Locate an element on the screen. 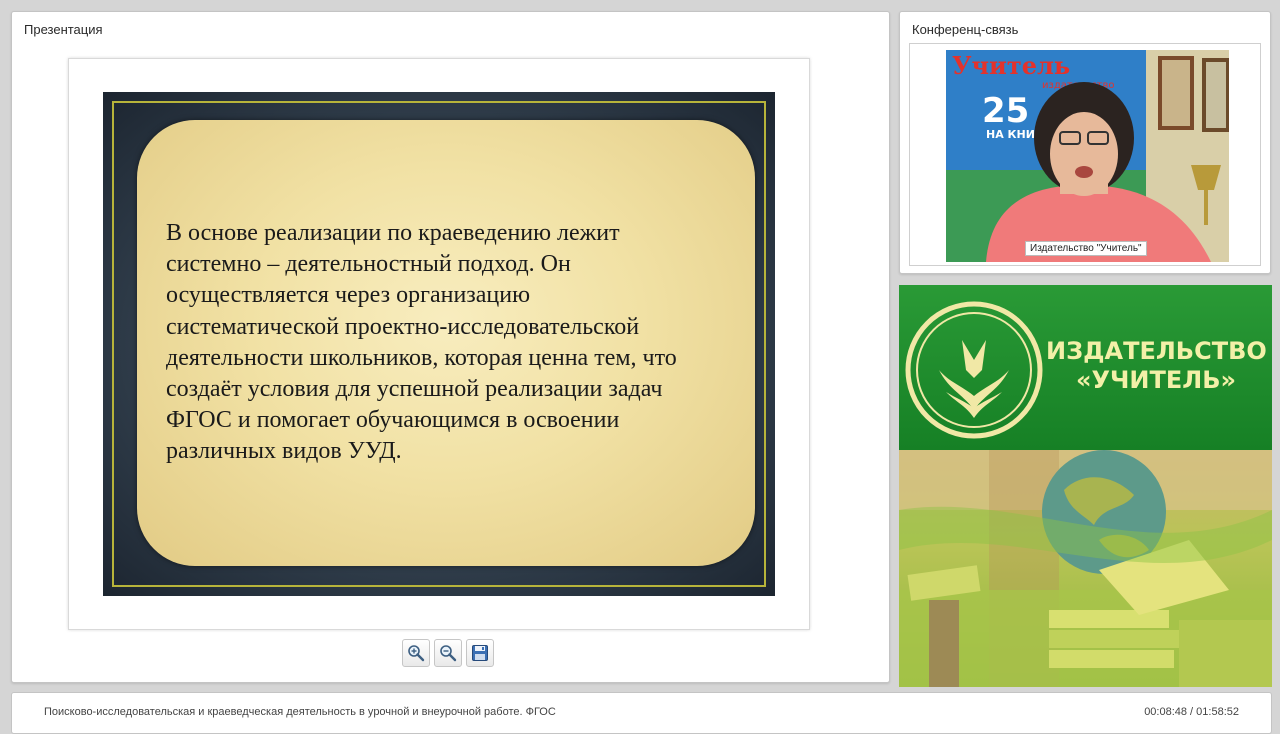 The width and height of the screenshot is (1280, 734). save-icon is located at coordinates (480, 653).